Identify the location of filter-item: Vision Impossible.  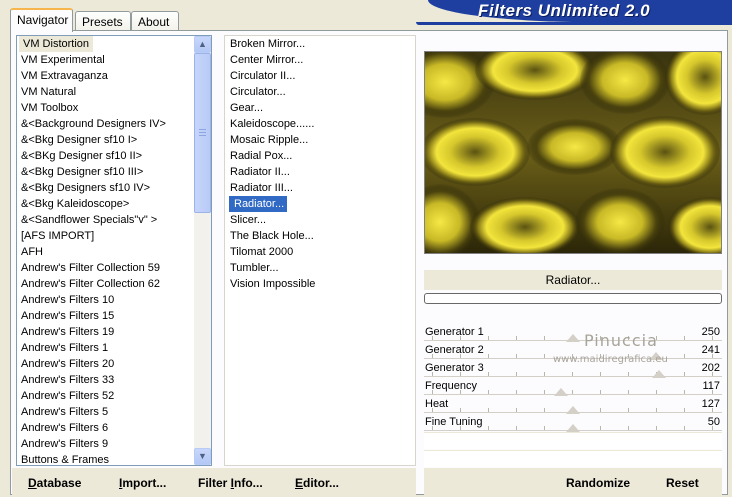
(320, 284).